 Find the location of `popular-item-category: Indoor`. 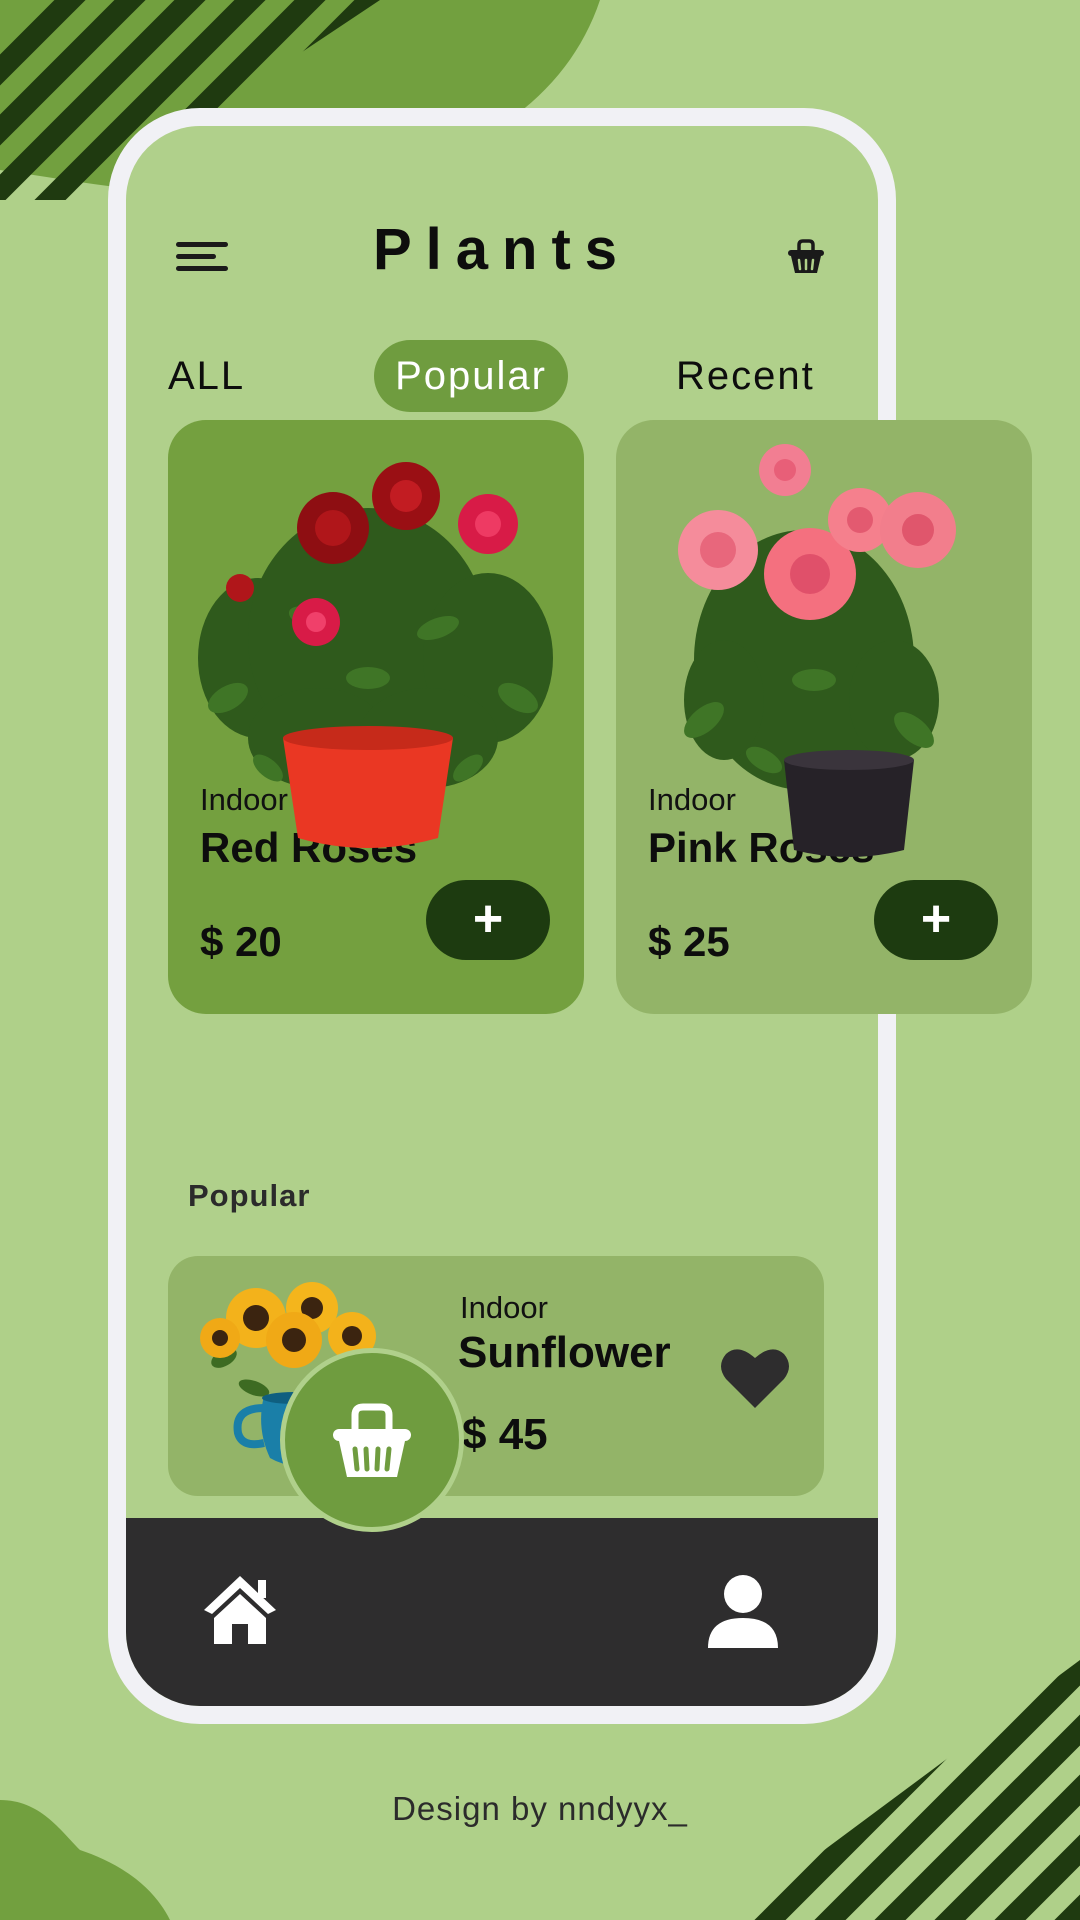

popular-item-category: Indoor is located at coordinates (504, 1307).